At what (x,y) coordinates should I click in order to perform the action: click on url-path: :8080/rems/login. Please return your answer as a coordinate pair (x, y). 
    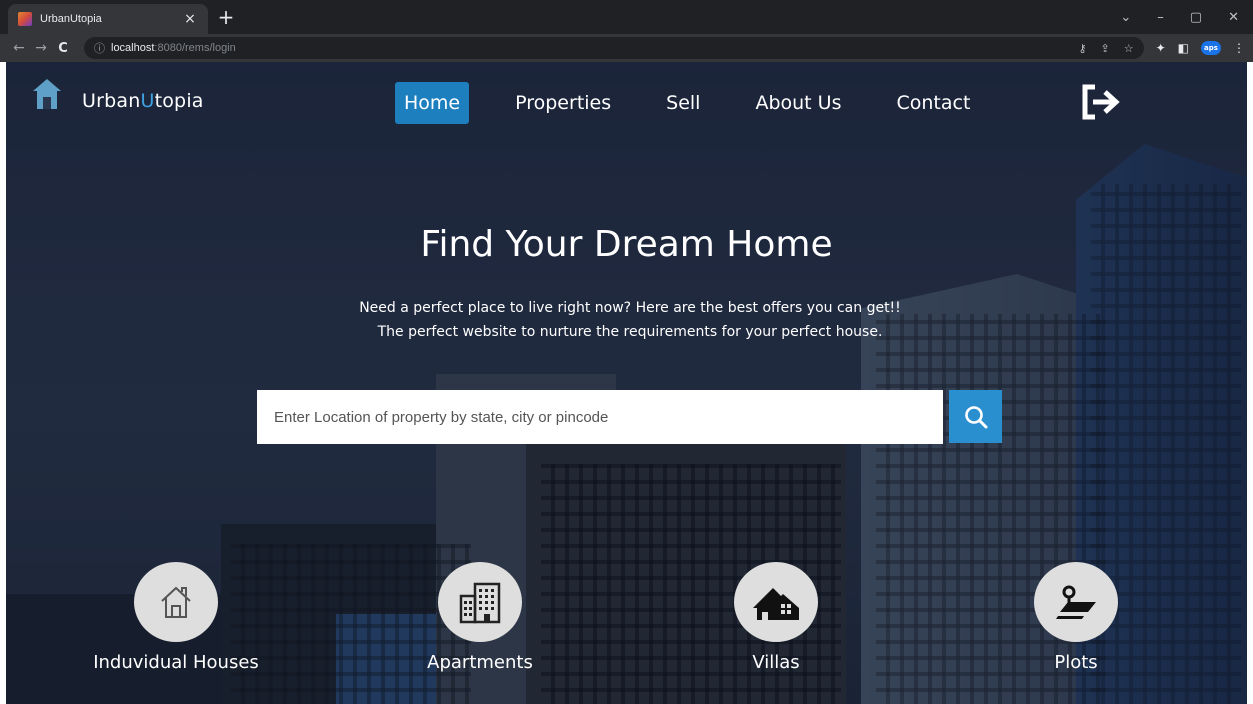
    Looking at the image, I should click on (195, 48).